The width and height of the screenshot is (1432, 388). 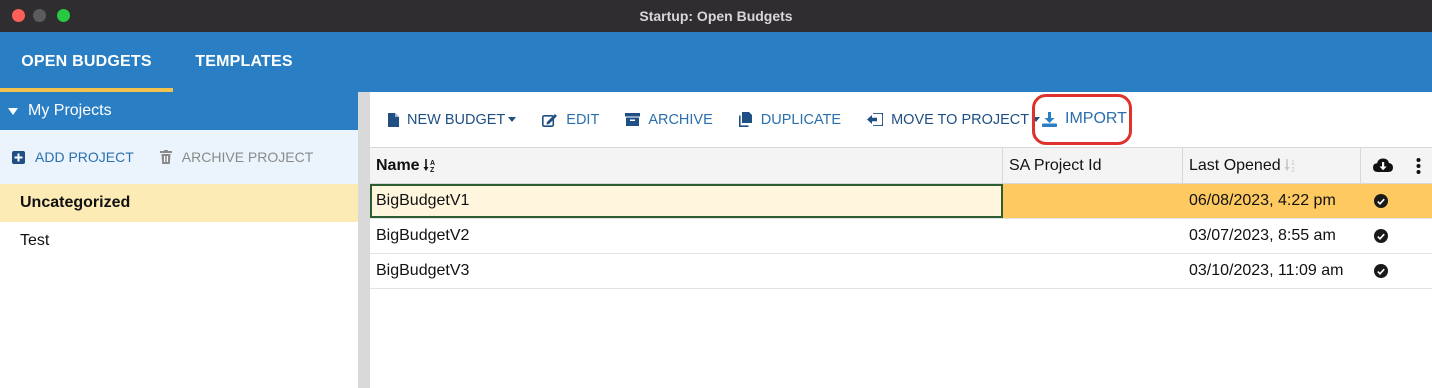 I want to click on window-title: Startup: Open Budgets, so click(x=716, y=16).